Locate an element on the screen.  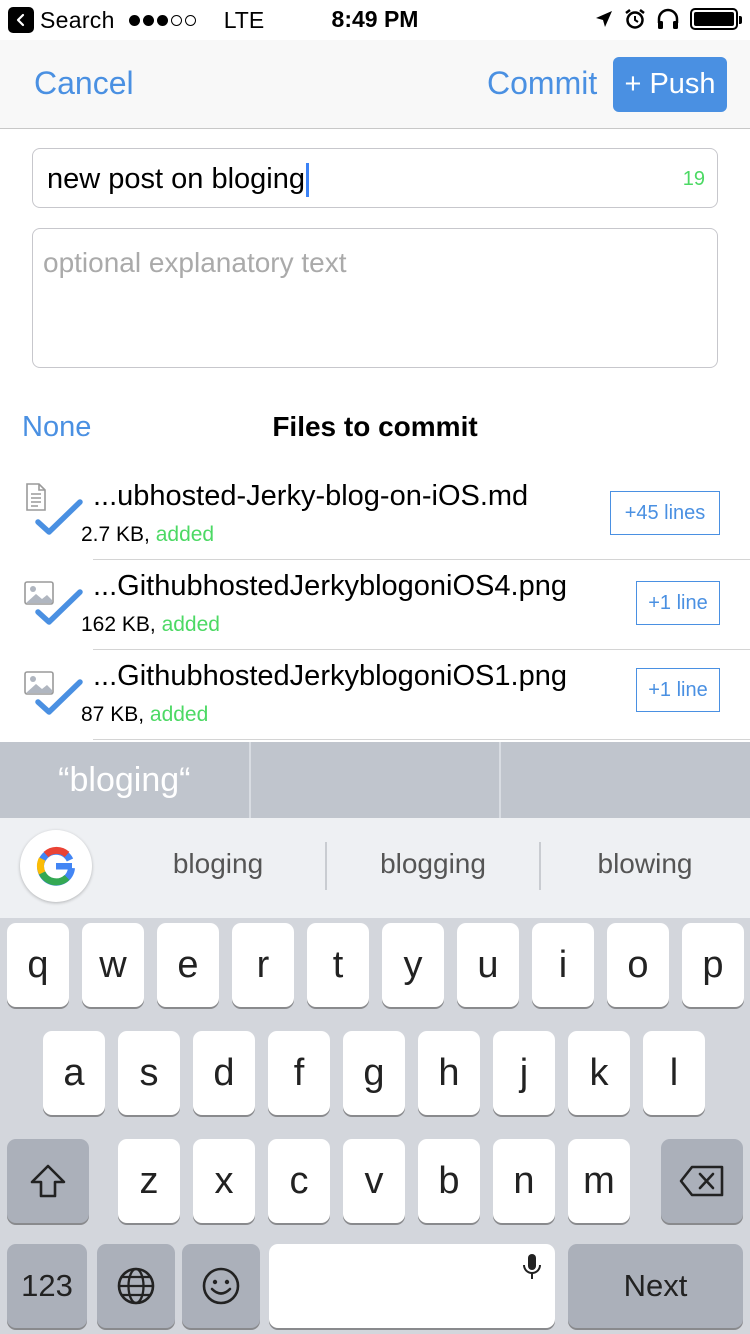
key-w: w is located at coordinates (113, 965).